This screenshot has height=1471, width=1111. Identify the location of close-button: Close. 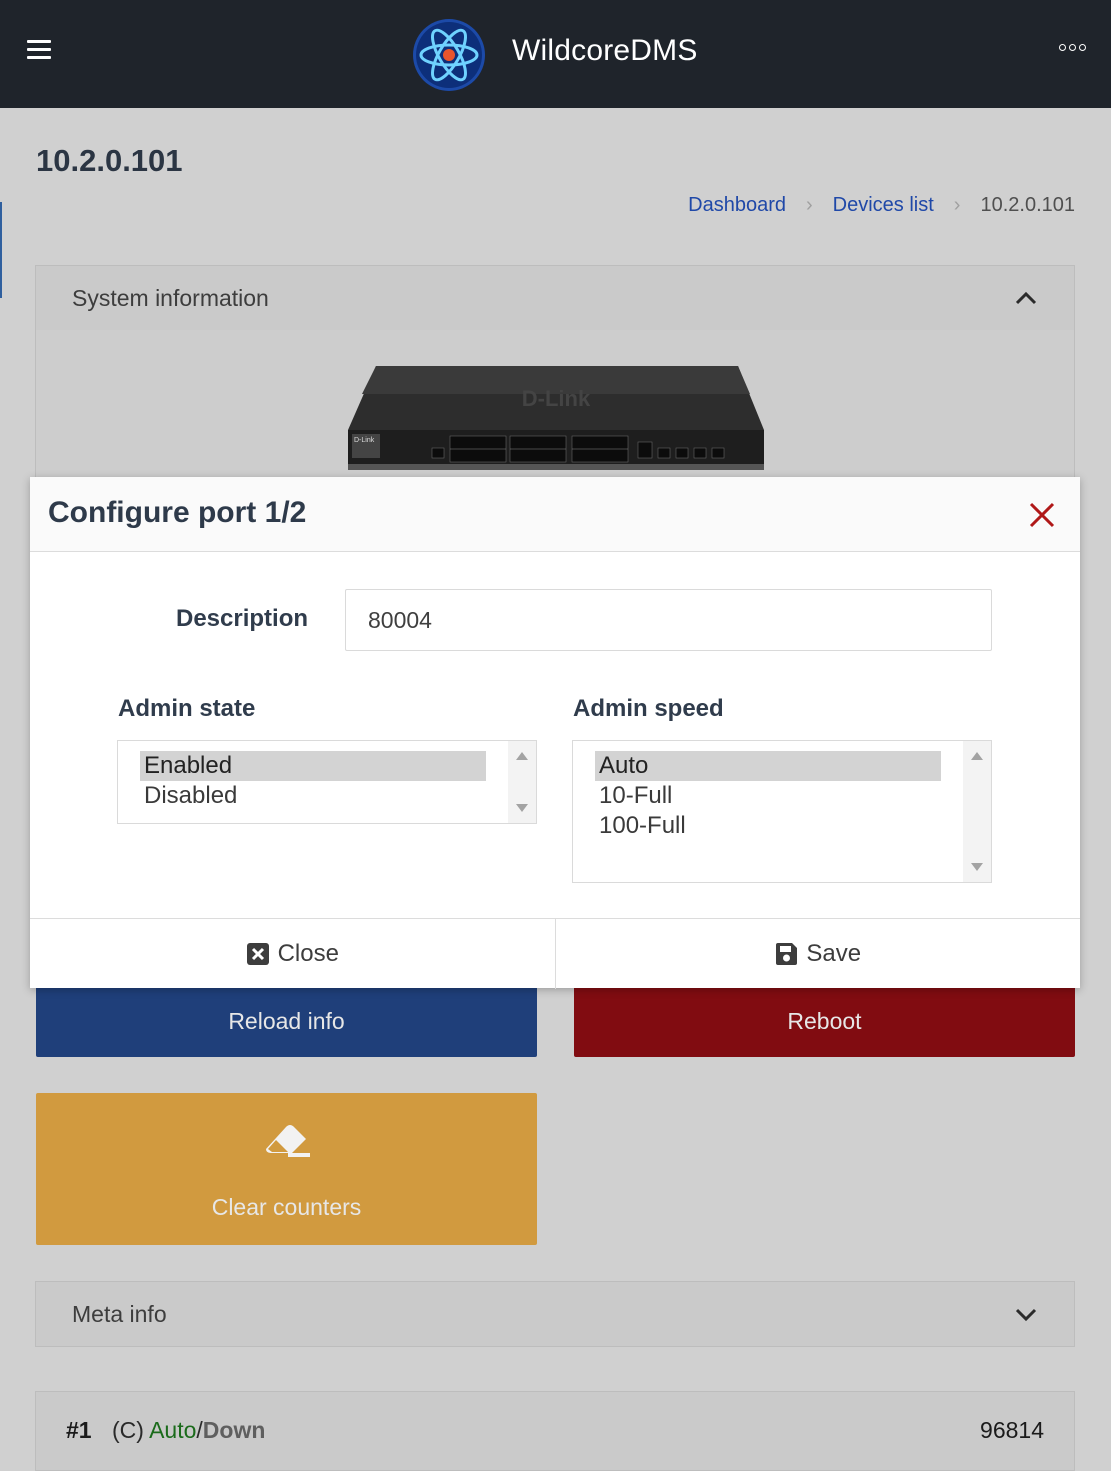
(292, 954).